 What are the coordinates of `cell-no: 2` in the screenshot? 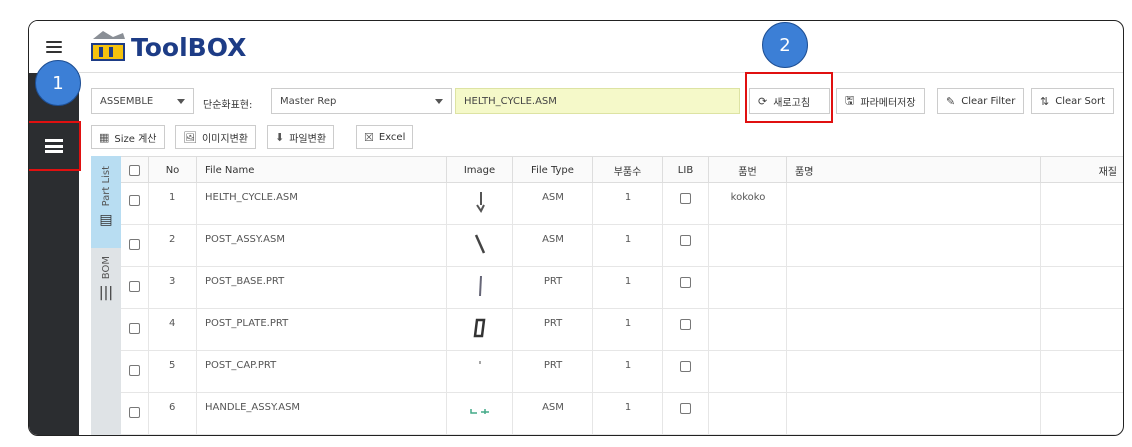 It's located at (173, 246).